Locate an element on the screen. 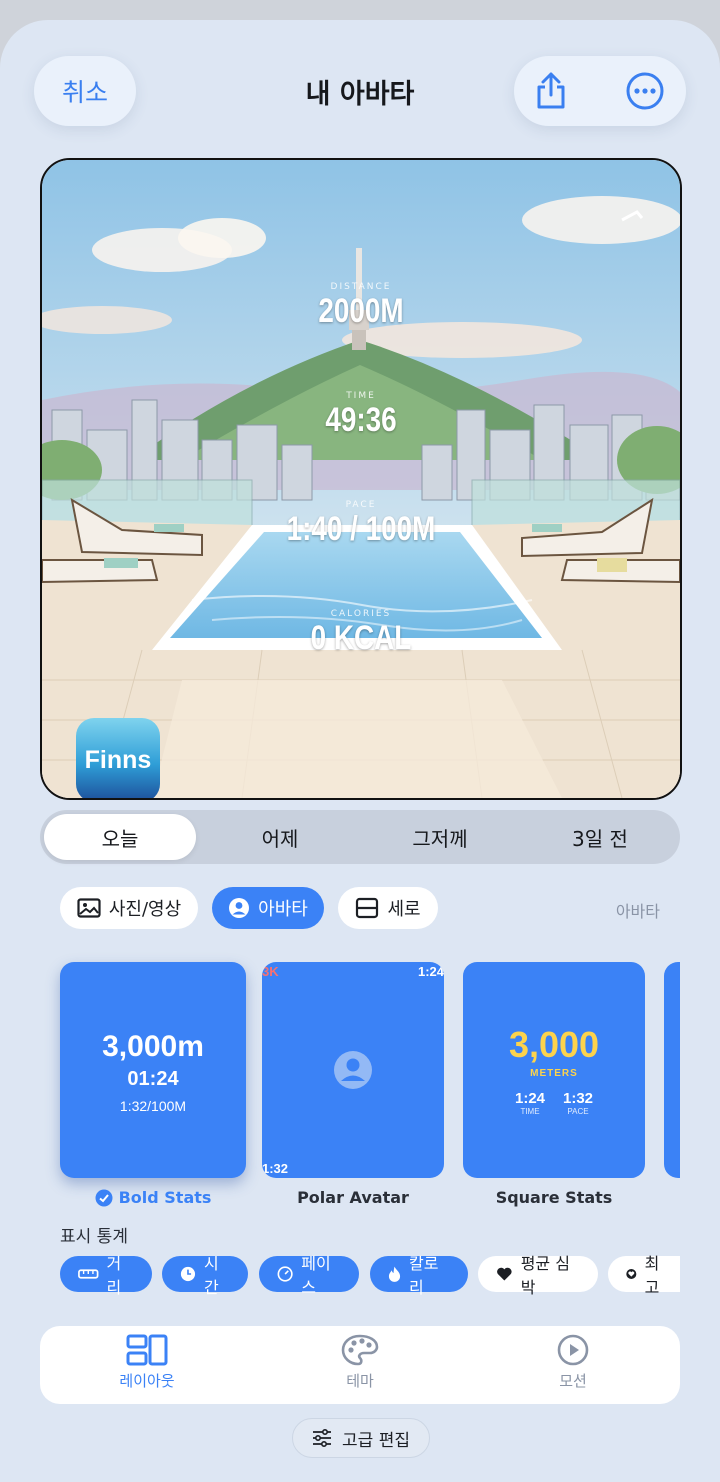 The image size is (720, 1482). card-corner-pace: 1:32 is located at coordinates (275, 1168).